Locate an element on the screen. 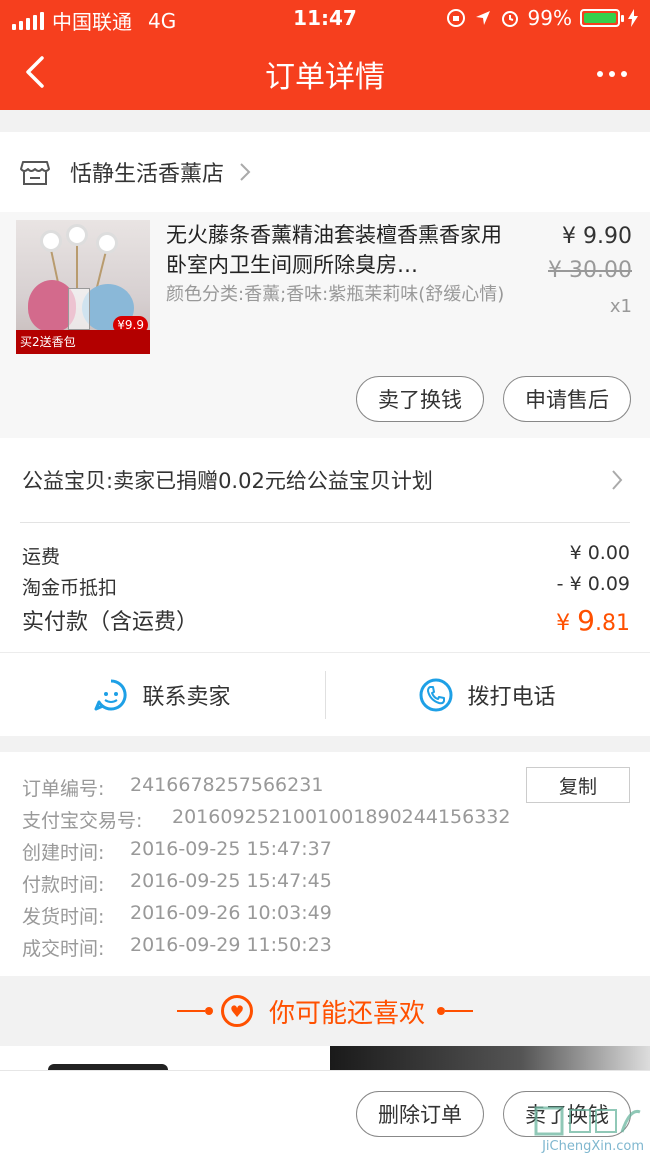 This screenshot has width=650, height=1156. coin-row: 淘金币抵扣 - ¥ 0.09 is located at coordinates (326, 586).